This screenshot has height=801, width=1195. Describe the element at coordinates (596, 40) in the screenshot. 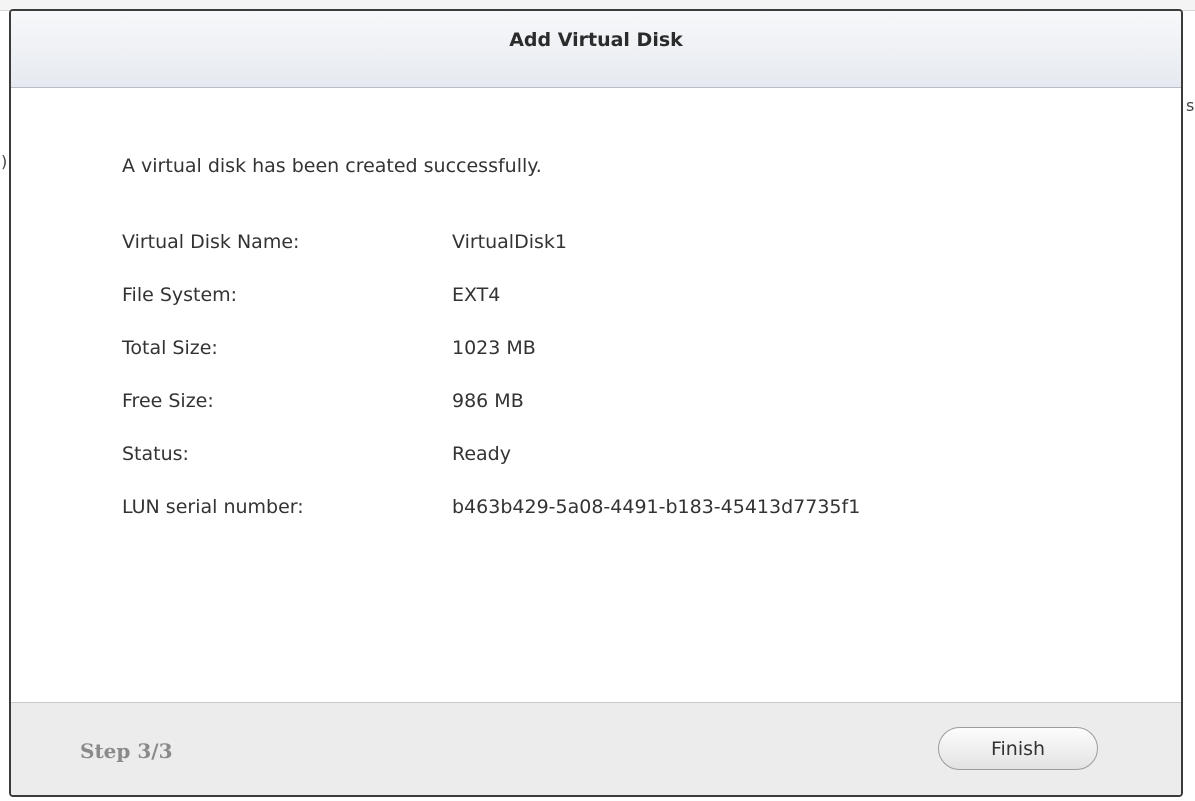

I see `dialog-title: Add Virtual Disk` at that location.